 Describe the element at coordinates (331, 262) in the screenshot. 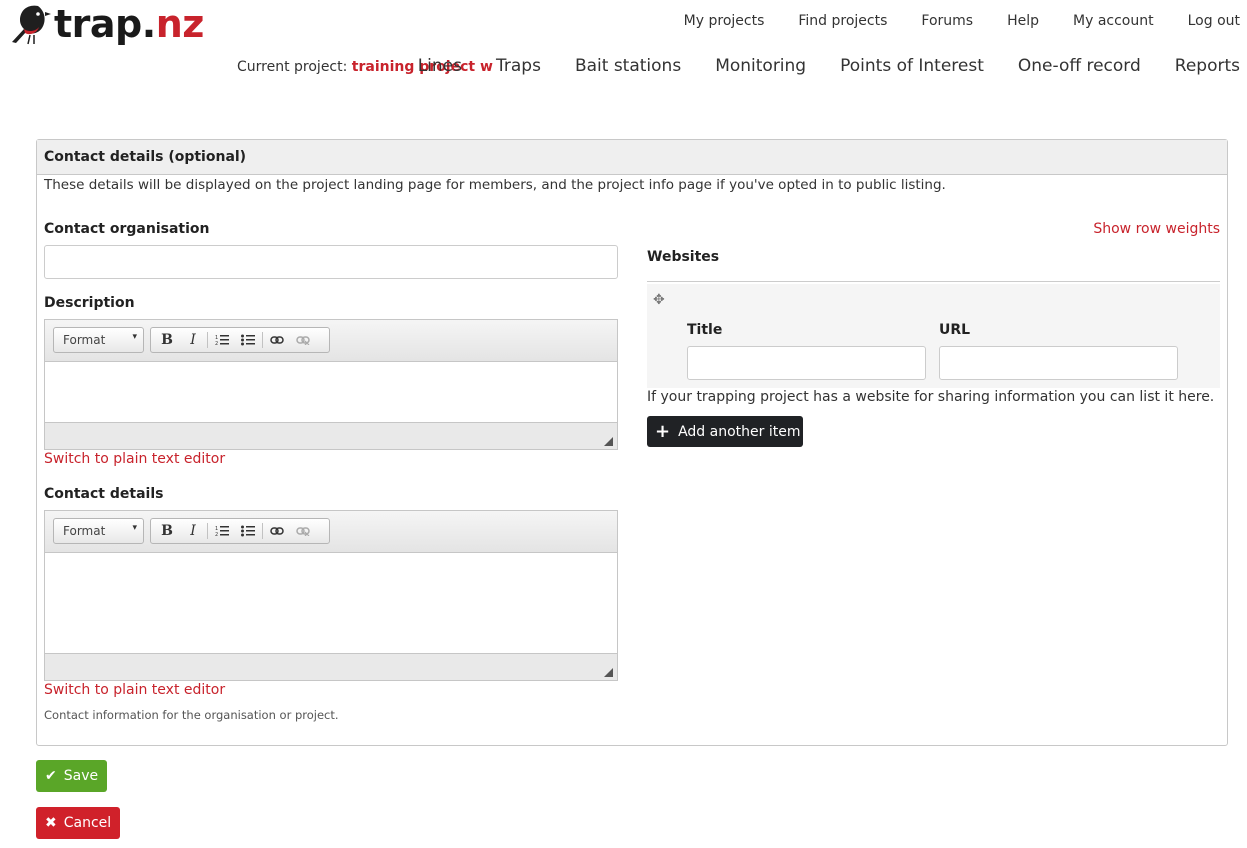

I see `contact-organisation-input` at that location.